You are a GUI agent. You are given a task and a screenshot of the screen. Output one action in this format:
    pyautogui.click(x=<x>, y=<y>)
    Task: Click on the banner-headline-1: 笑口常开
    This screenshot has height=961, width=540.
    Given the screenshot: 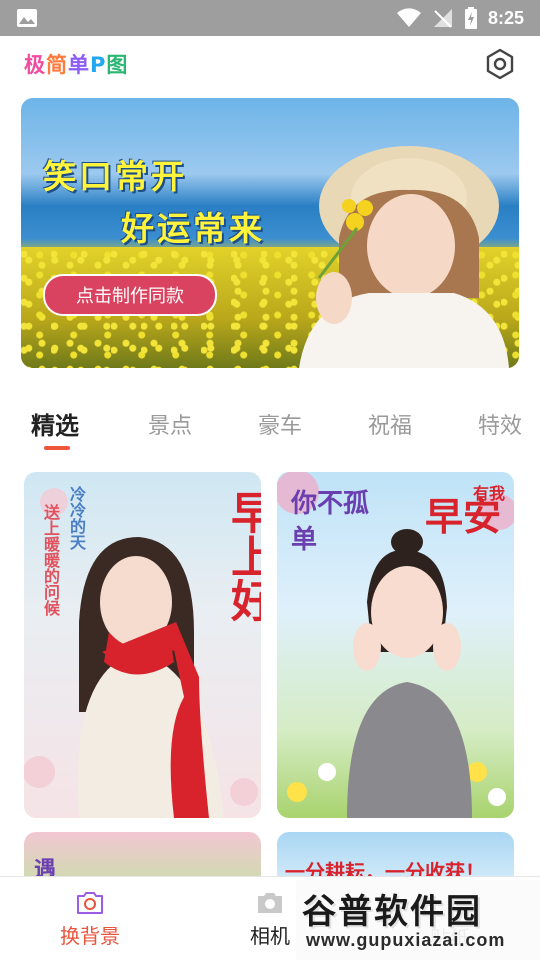 What is the action you would take?
    pyautogui.click(x=115, y=176)
    